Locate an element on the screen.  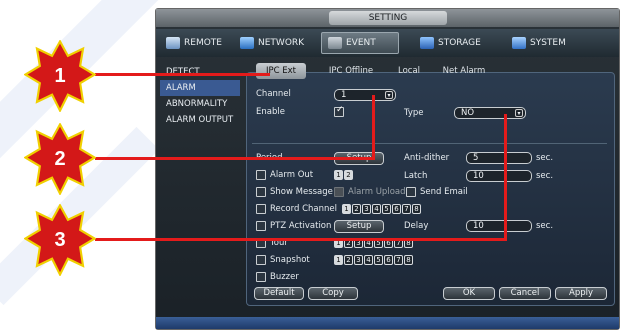
storage-icon is located at coordinates (427, 43).